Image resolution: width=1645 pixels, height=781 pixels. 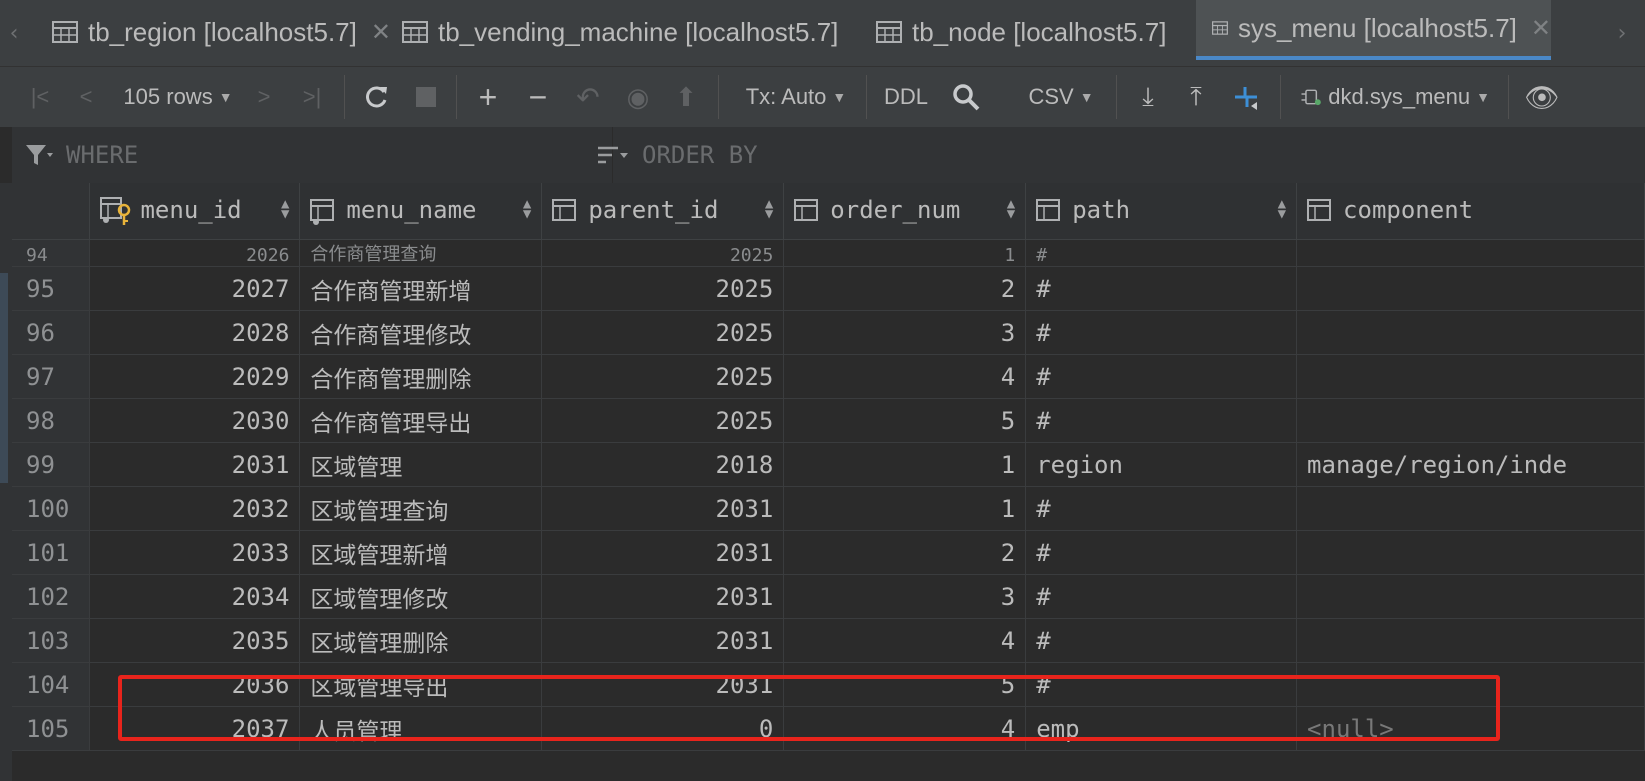 What do you see at coordinates (195, 332) in the screenshot?
I see `cell-menu-id: 2028` at bounding box center [195, 332].